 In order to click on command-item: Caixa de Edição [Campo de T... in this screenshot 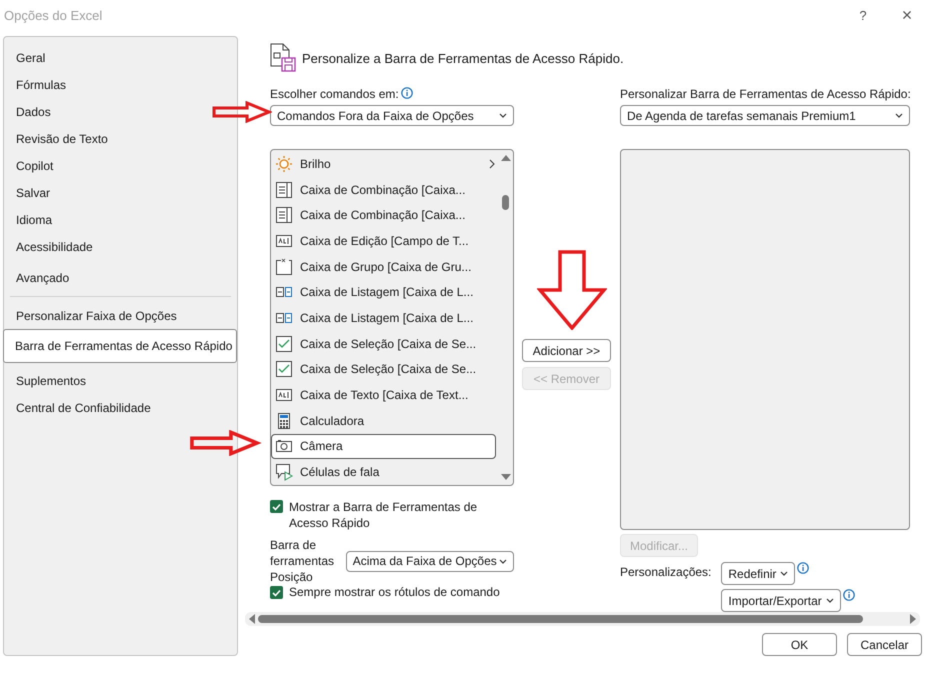, I will do `click(383, 241)`.